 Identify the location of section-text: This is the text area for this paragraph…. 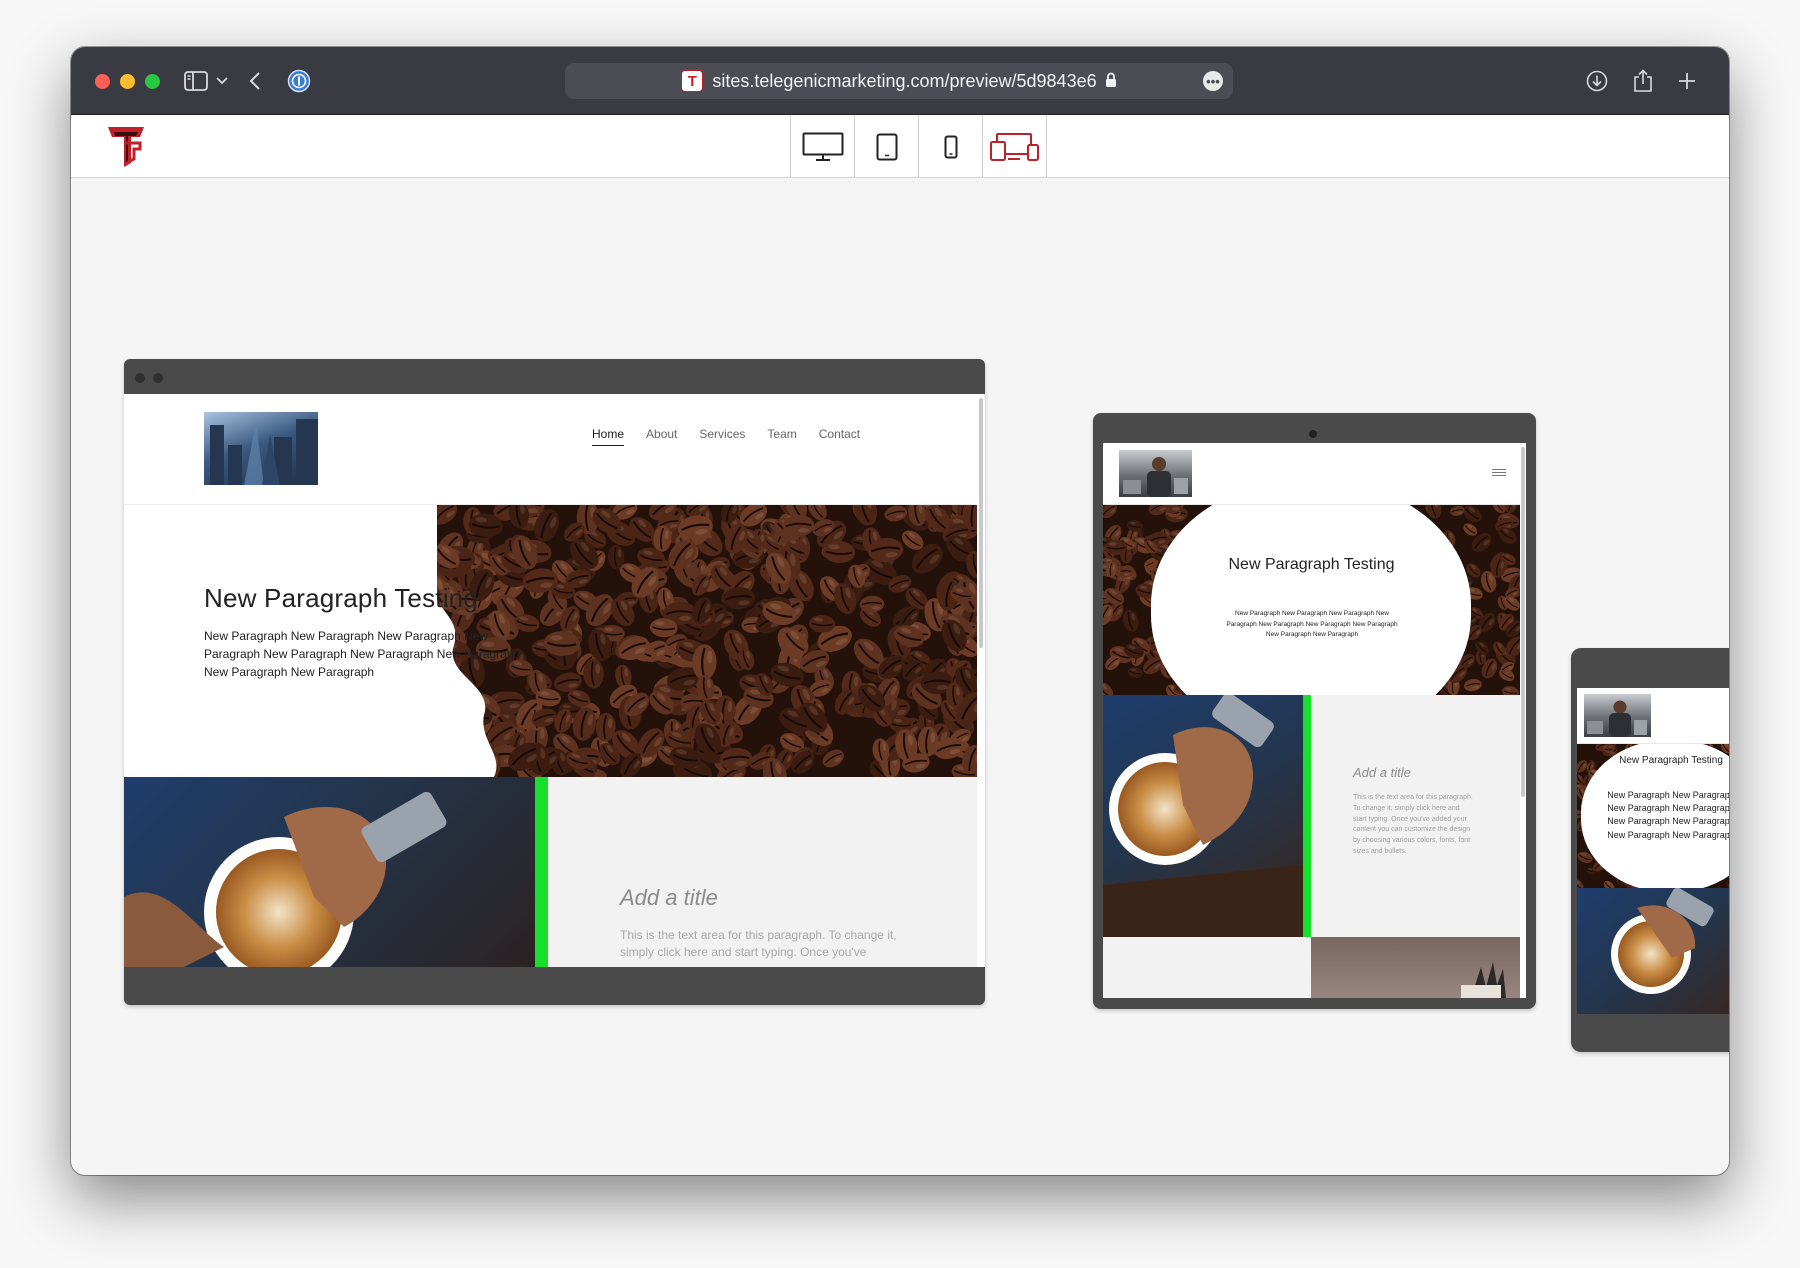
(758, 943).